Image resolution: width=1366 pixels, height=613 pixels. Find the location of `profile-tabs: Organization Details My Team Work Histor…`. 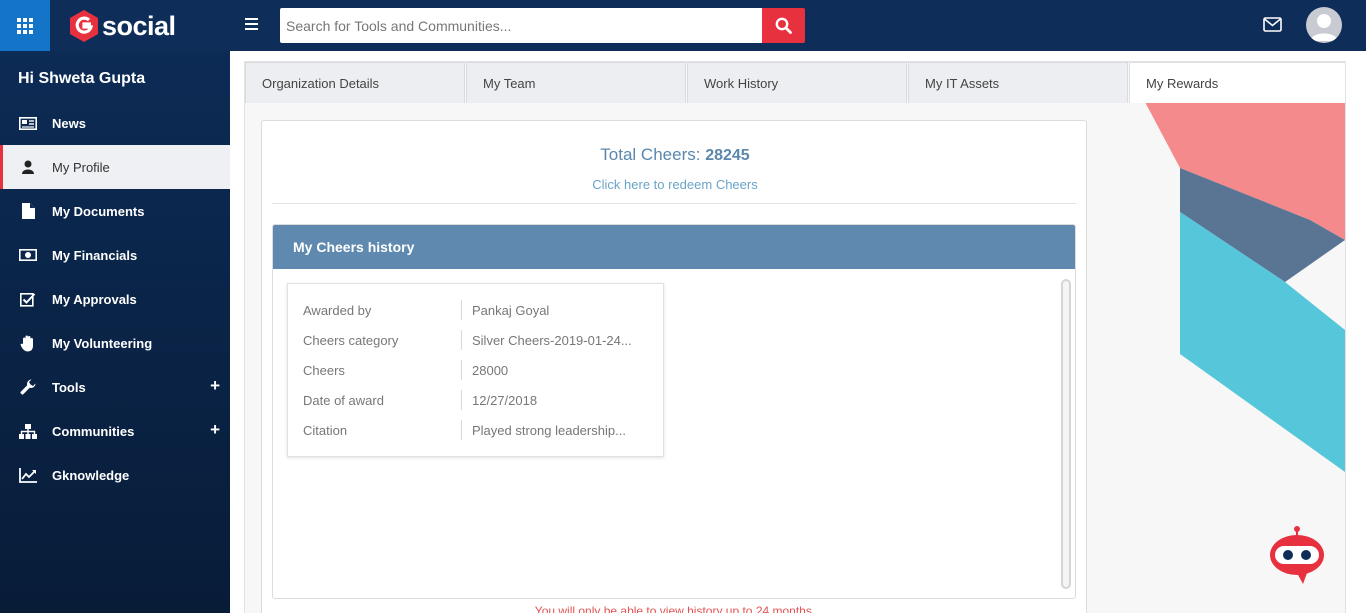

profile-tabs: Organization Details My Team Work Histor… is located at coordinates (795, 82).